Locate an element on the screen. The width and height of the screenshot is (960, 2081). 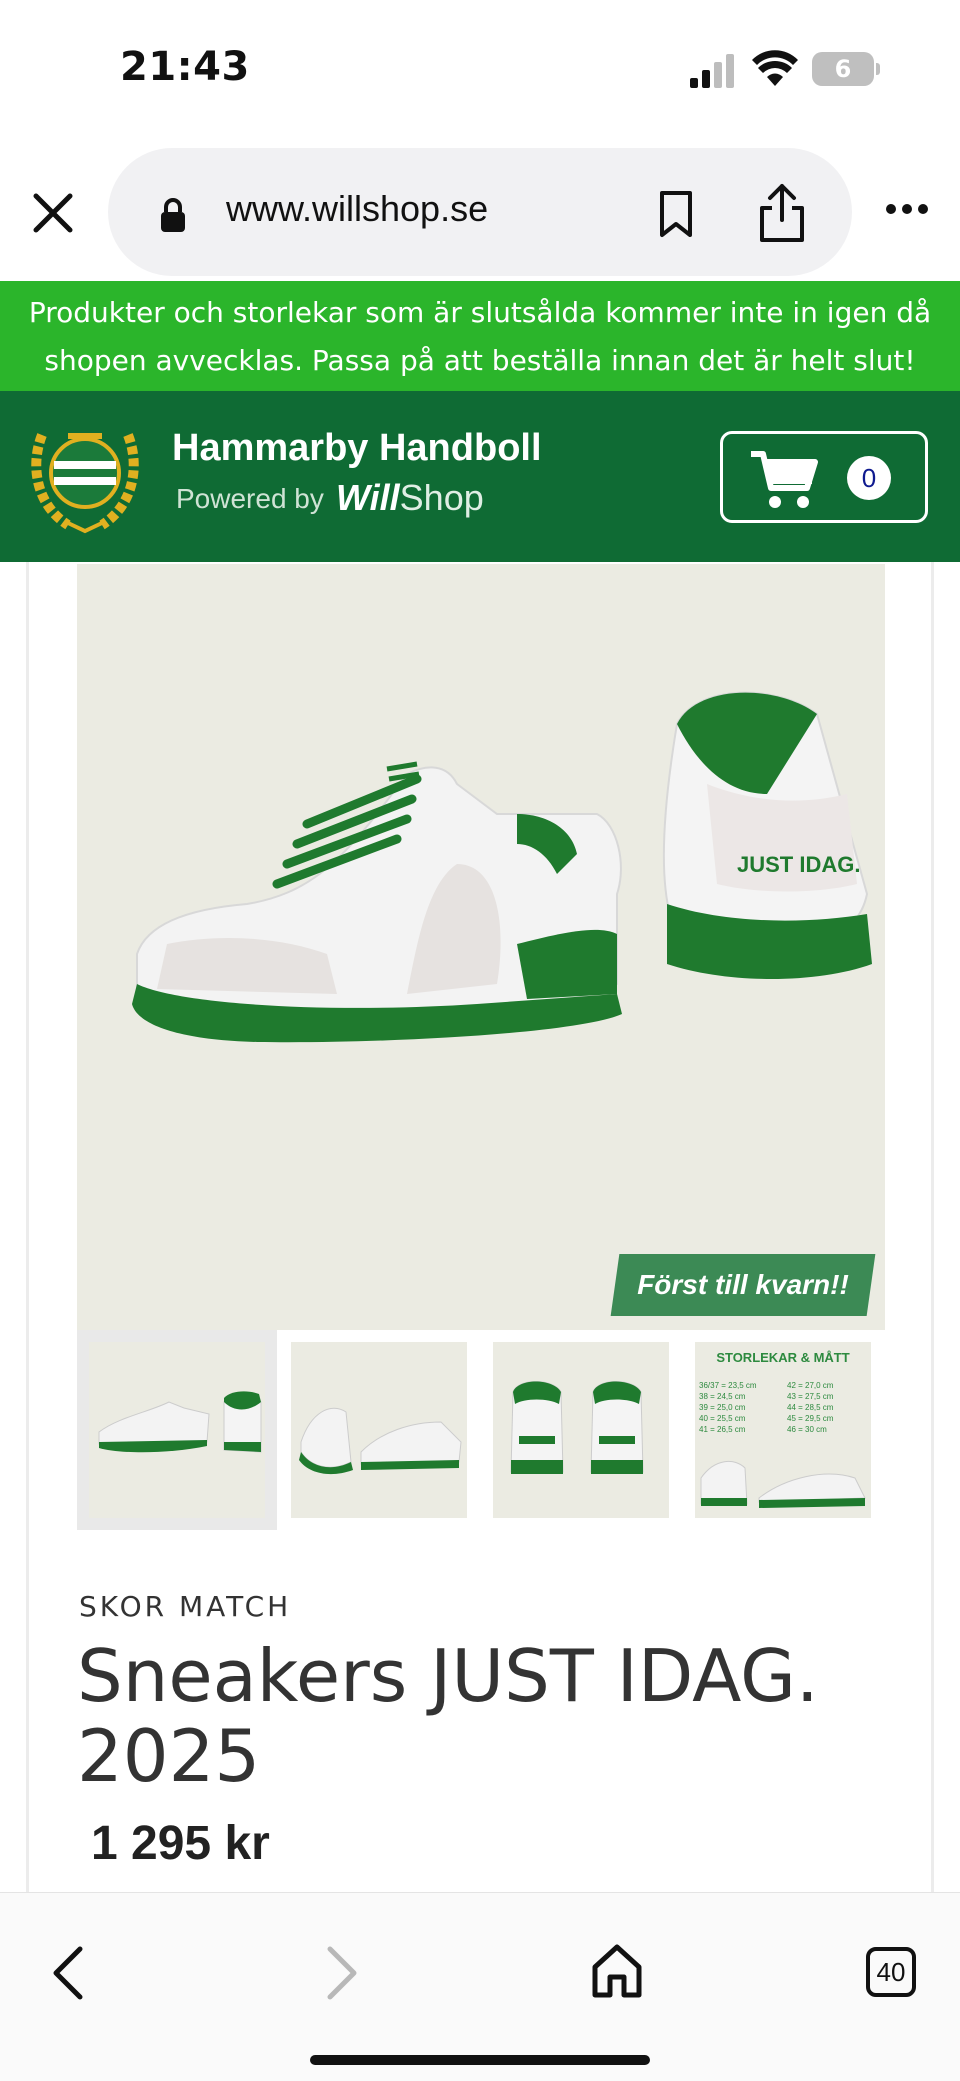
battery-icon: 6 is located at coordinates (846, 69).